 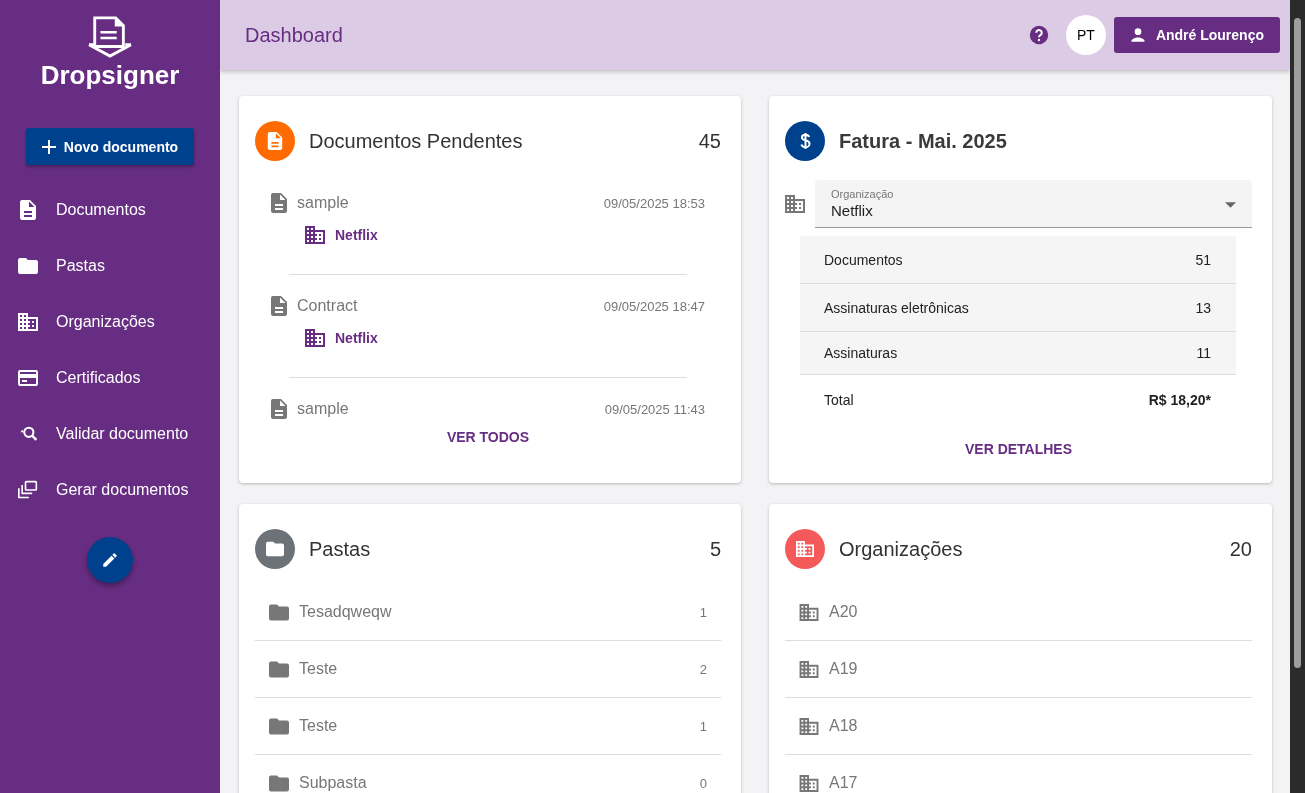 What do you see at coordinates (709, 141) in the screenshot?
I see `card-count: 45` at bounding box center [709, 141].